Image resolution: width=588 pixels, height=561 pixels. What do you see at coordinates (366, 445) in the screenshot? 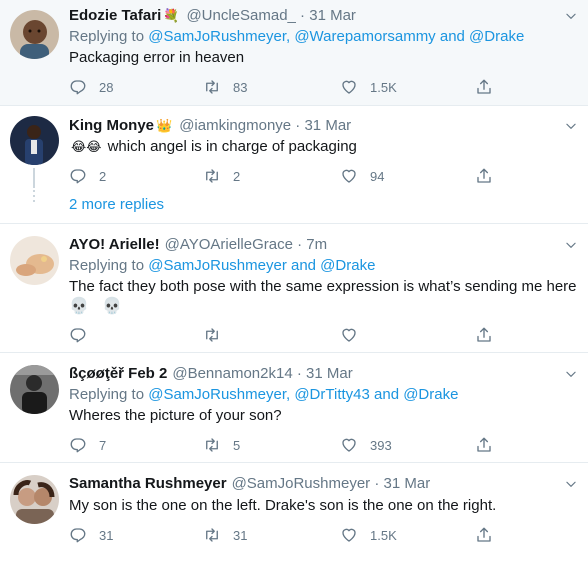
I see `like-button: 393` at bounding box center [366, 445].